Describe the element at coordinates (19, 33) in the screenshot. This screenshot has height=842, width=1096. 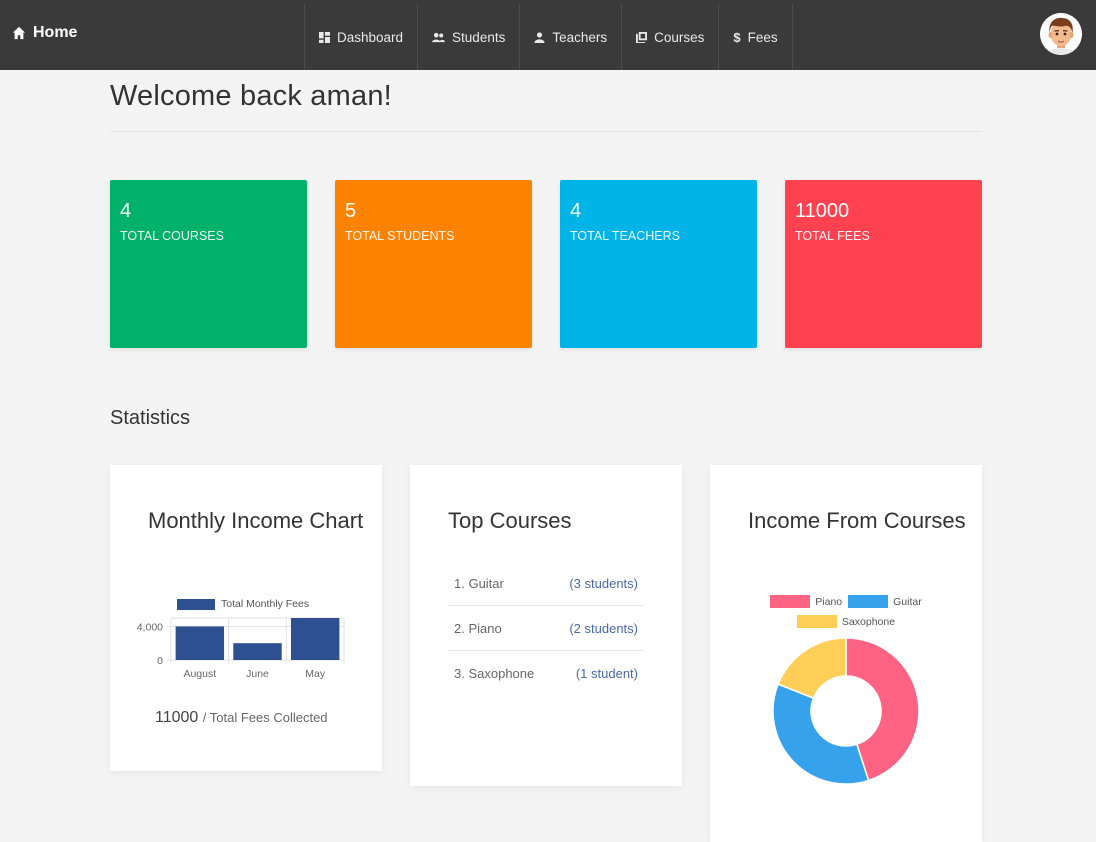
I see `home-icon` at that location.